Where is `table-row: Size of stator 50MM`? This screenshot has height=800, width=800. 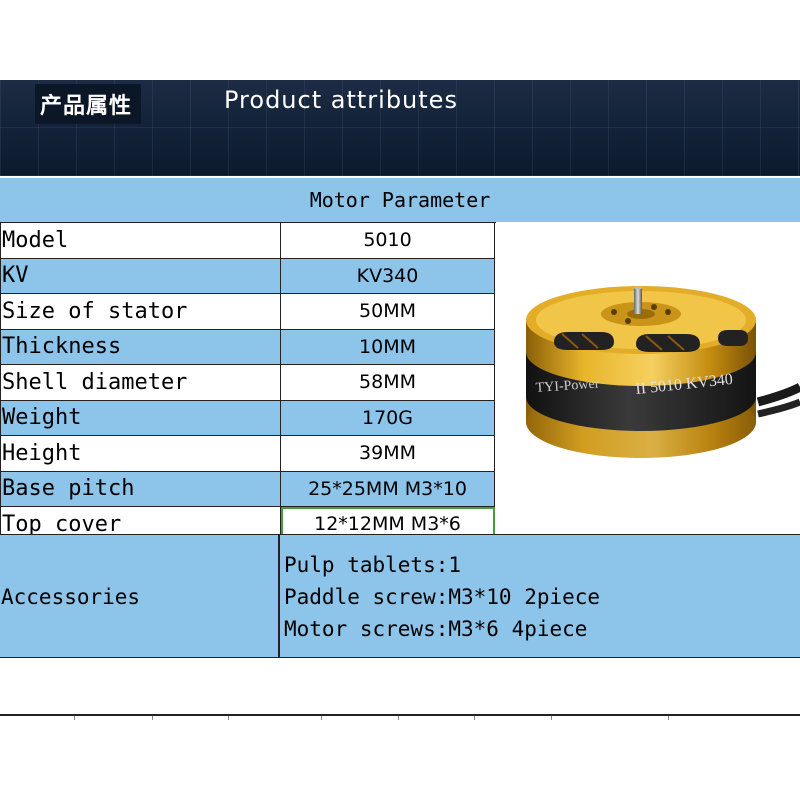 table-row: Size of stator 50MM is located at coordinates (247, 311).